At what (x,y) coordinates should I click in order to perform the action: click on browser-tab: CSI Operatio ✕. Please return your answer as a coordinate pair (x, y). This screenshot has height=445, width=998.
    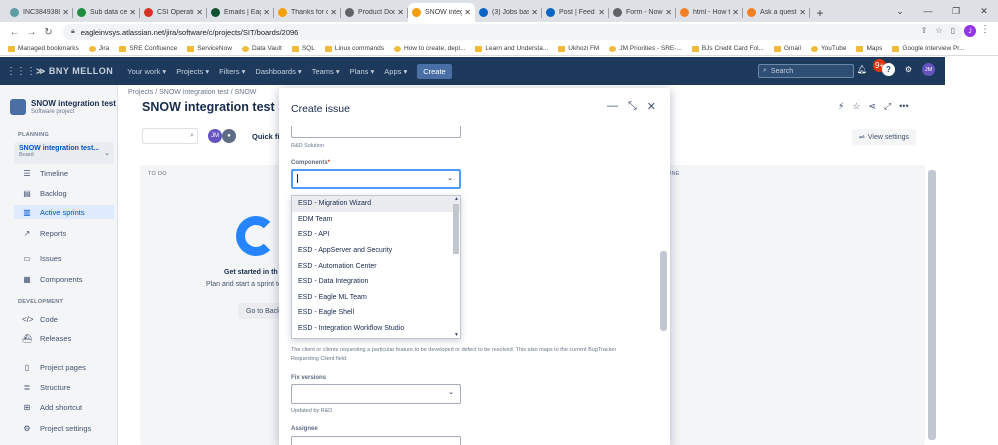
    Looking at the image, I should click on (173, 12).